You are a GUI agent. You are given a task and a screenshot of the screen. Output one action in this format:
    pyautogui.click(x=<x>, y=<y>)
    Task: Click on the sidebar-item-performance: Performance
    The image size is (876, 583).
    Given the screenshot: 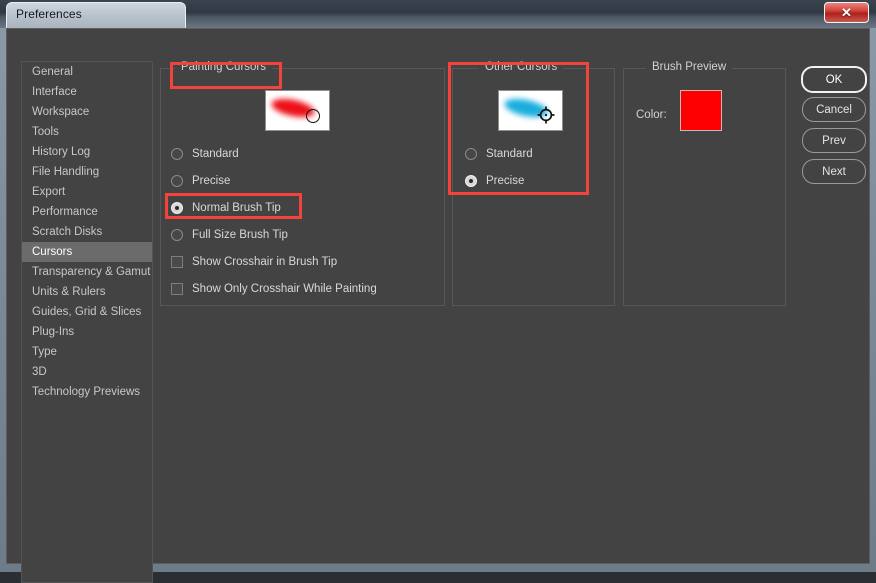 What is the action you would take?
    pyautogui.click(x=87, y=212)
    